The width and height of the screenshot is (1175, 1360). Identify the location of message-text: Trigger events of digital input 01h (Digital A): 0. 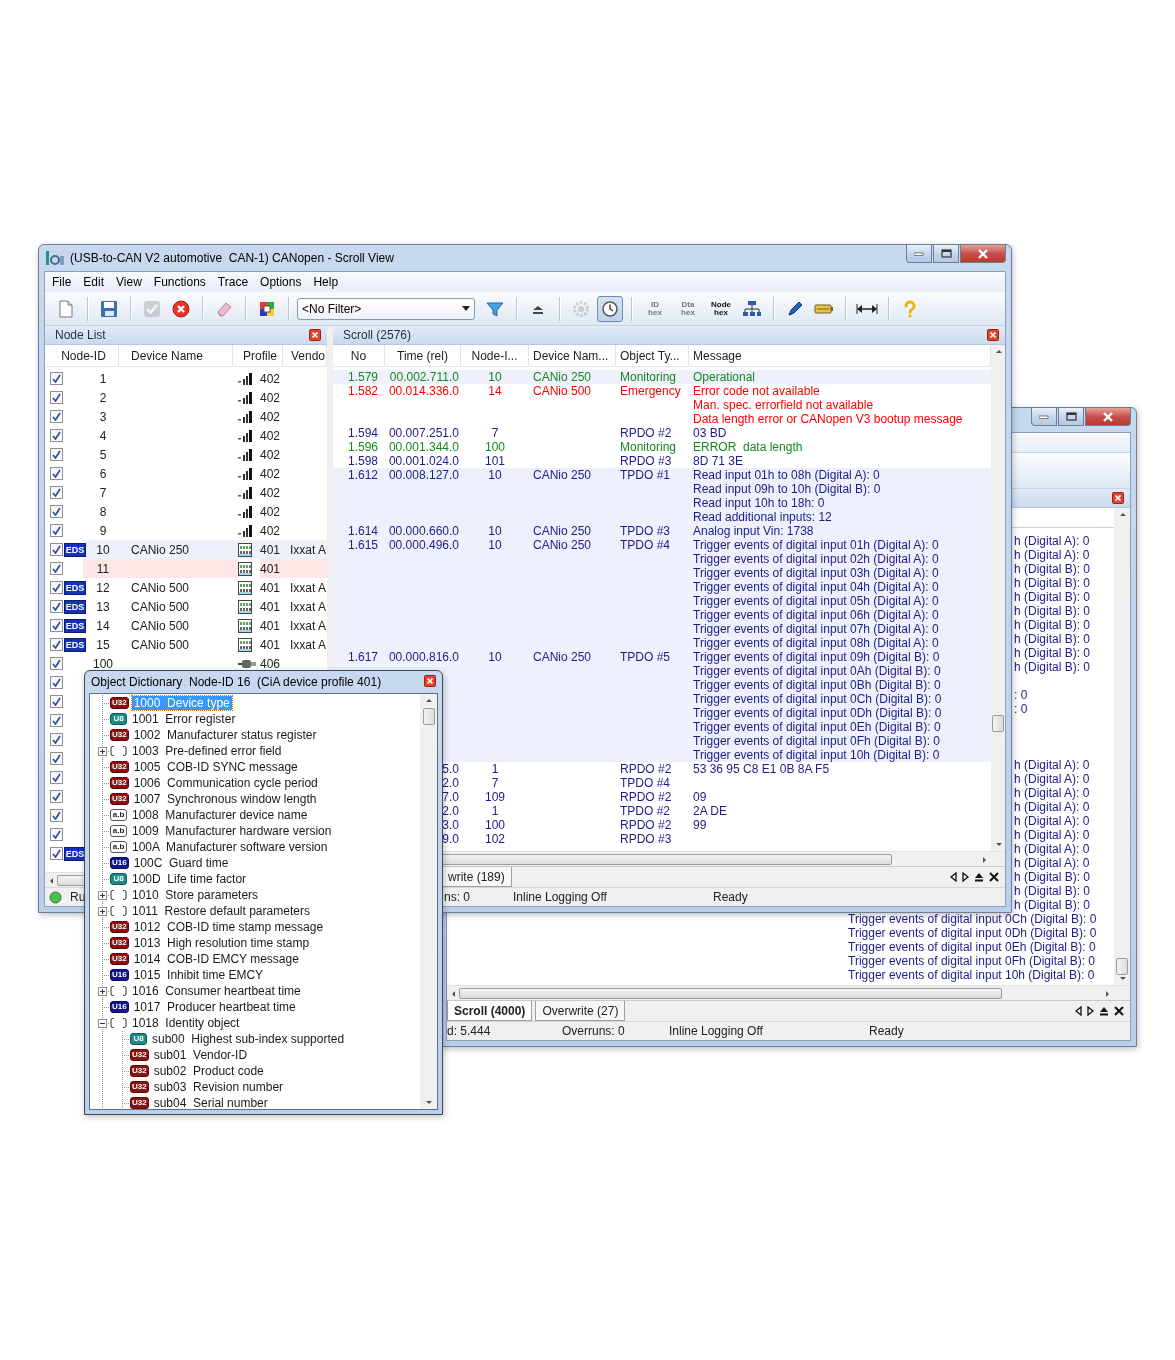
(816, 545).